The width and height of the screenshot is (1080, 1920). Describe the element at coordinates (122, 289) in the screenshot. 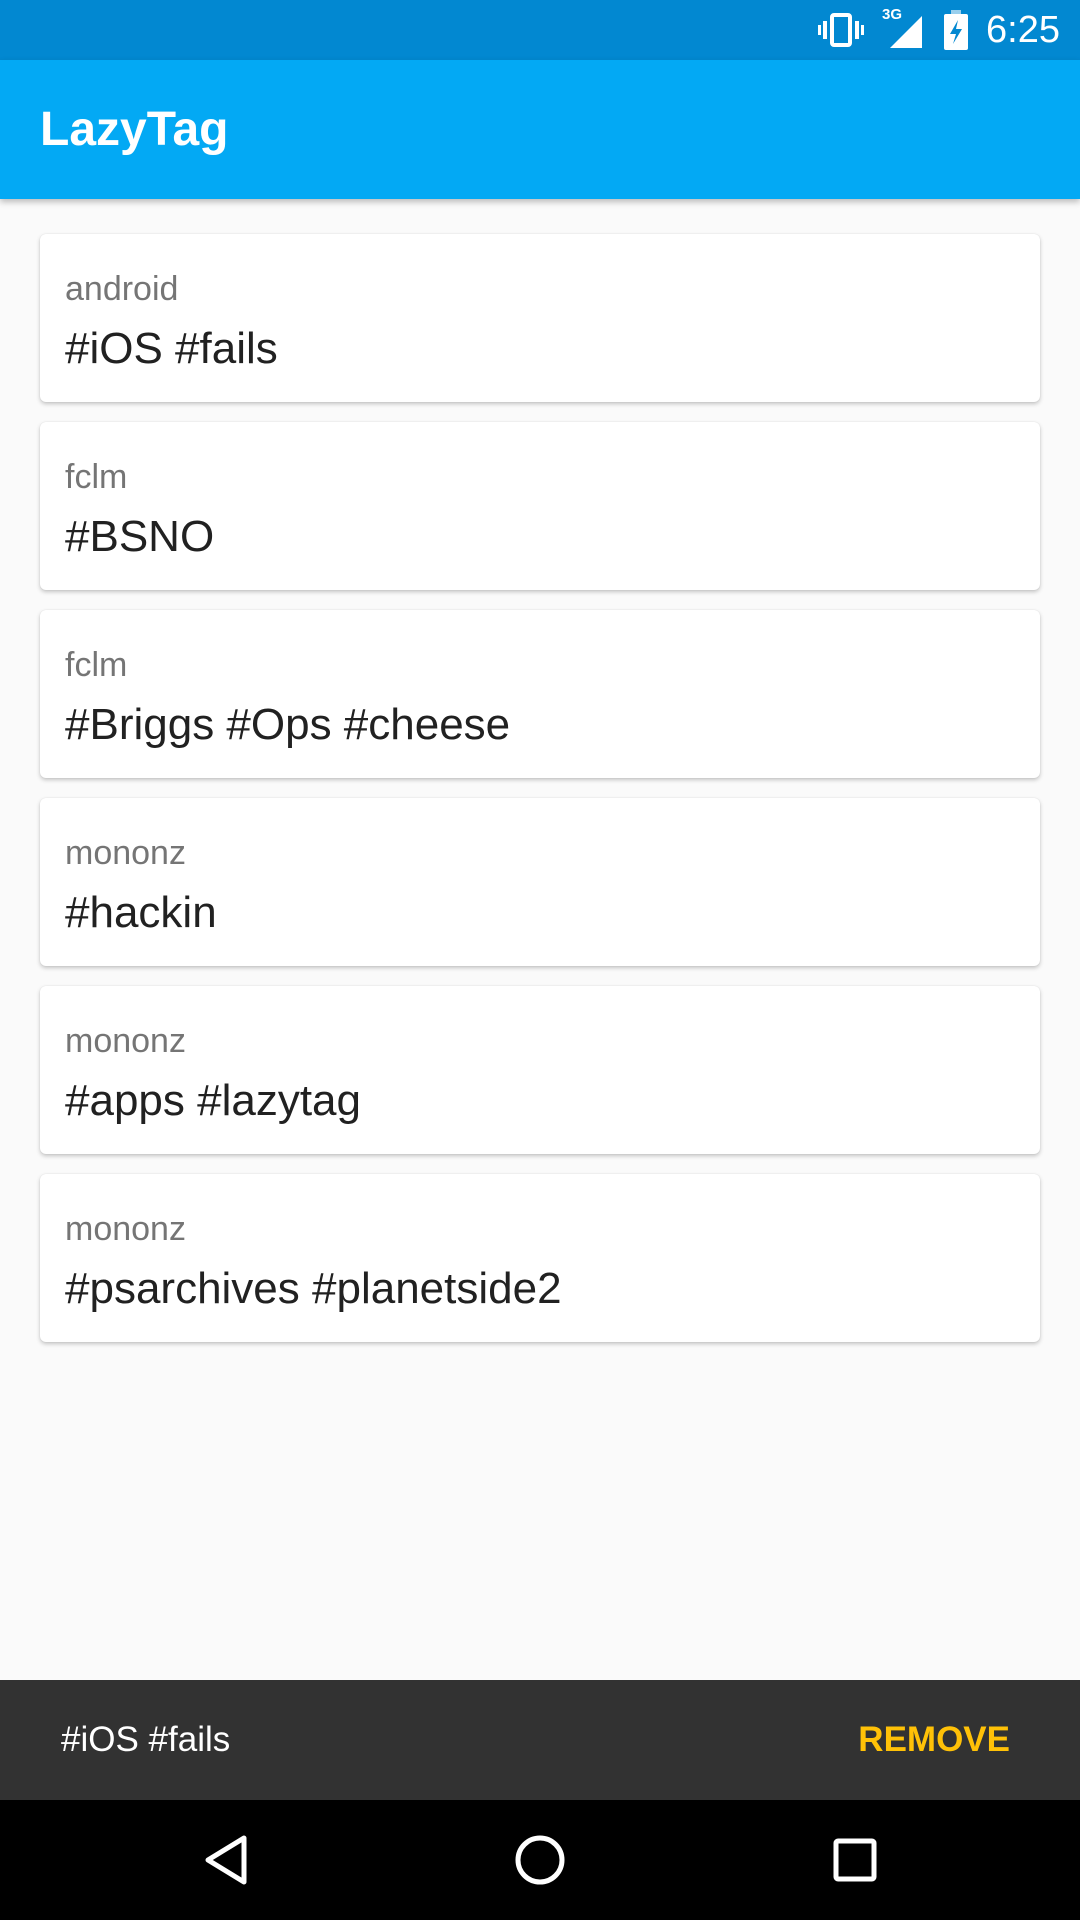

I see `card-username: android` at that location.